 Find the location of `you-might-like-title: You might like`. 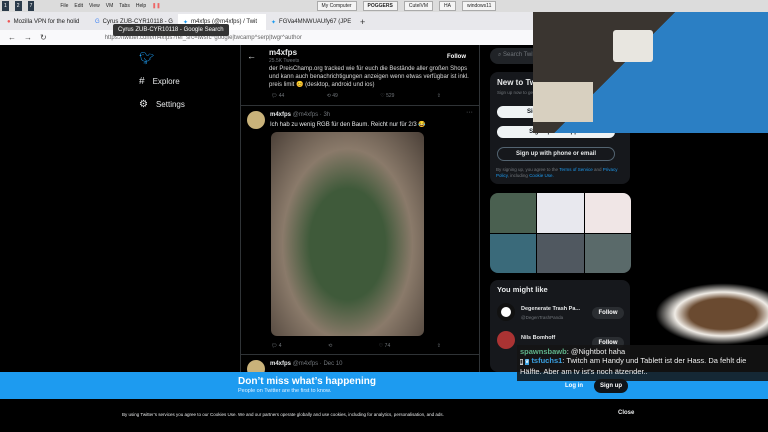

you-might-like-title: You might like is located at coordinates (522, 289).